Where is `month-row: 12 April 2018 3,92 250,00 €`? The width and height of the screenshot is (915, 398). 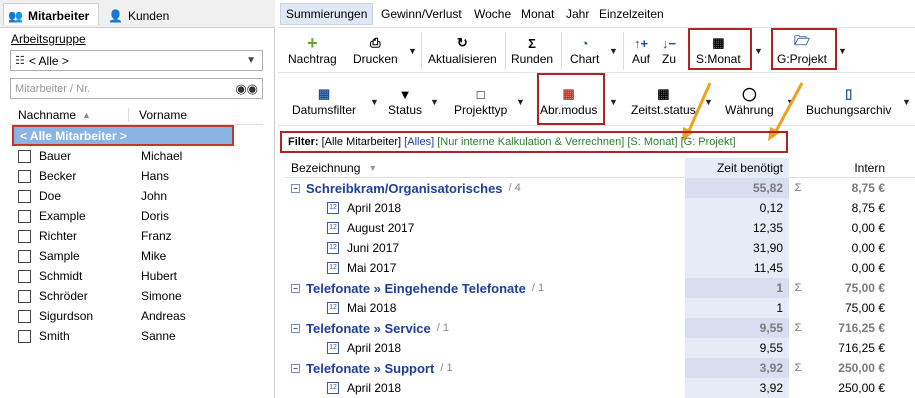 month-row: 12 April 2018 3,92 250,00 € is located at coordinates (600, 388).